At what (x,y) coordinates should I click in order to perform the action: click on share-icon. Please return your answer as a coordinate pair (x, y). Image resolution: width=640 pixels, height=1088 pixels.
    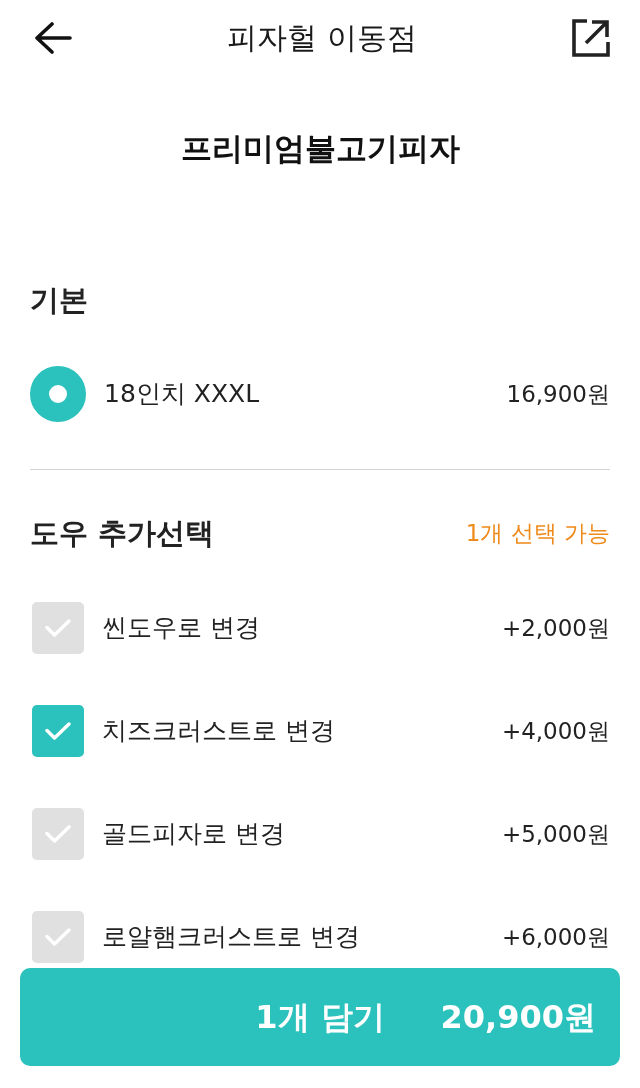
    Looking at the image, I should click on (591, 38).